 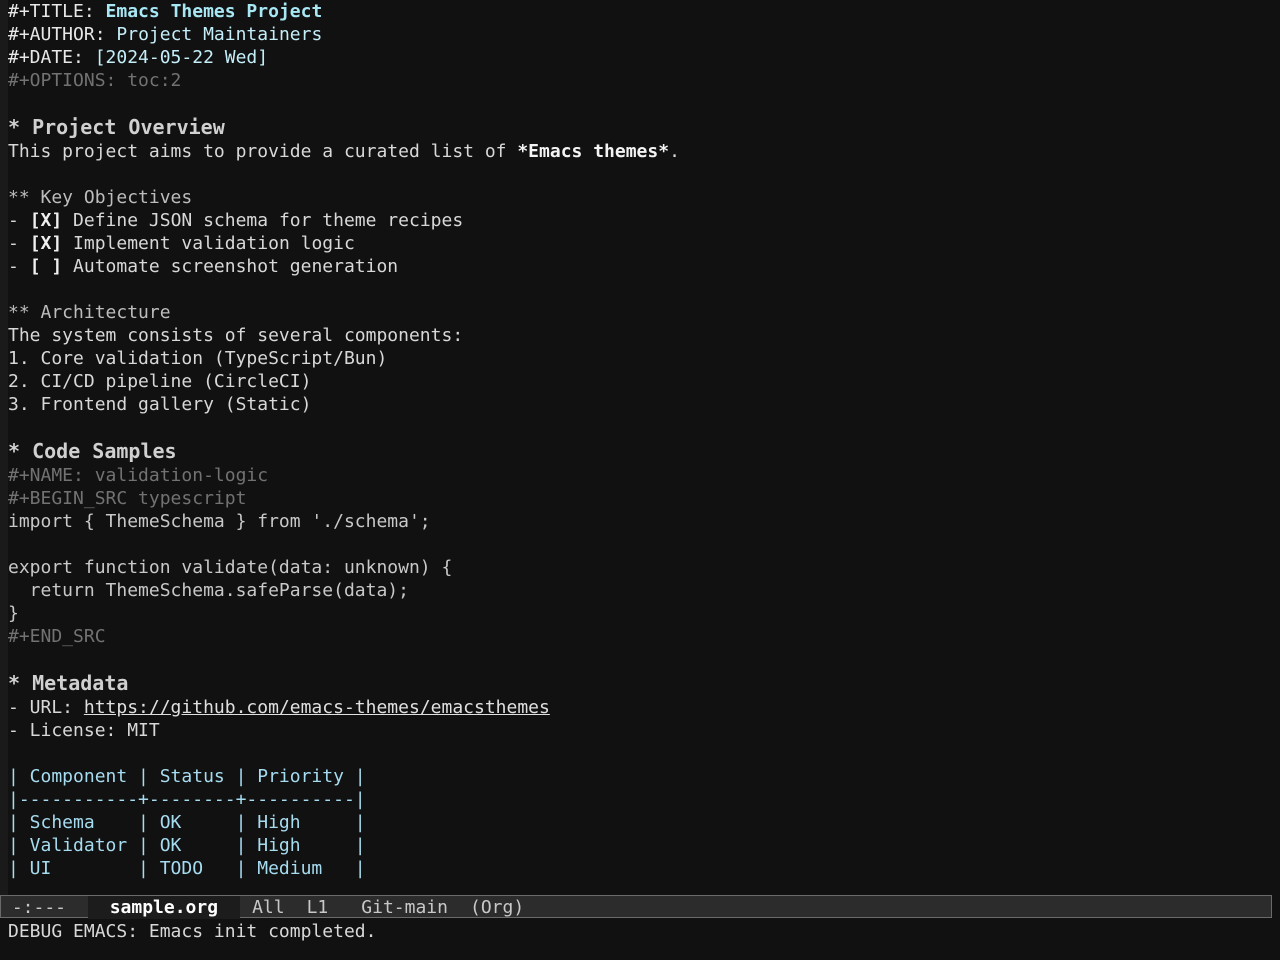 I want to click on code-line: }, so click(x=13, y=613).